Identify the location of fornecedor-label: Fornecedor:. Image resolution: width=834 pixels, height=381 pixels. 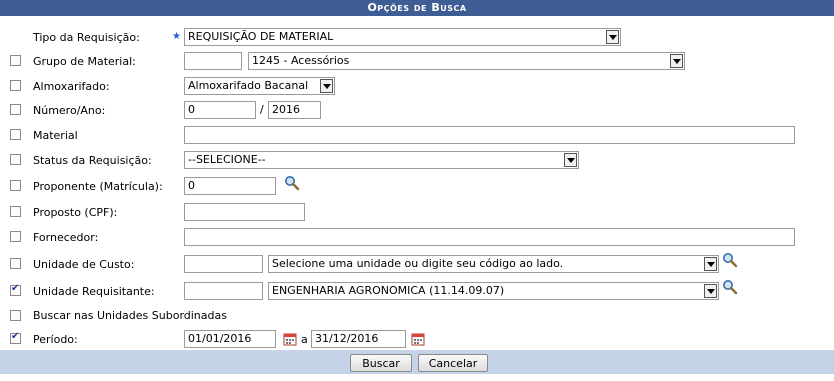
(66, 237).